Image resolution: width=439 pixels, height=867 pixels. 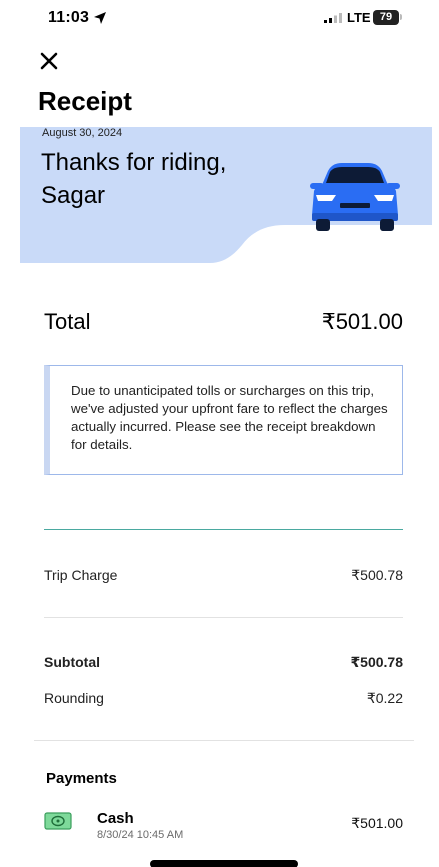 I want to click on trip-charge-value: ₹500.78, so click(x=377, y=575).